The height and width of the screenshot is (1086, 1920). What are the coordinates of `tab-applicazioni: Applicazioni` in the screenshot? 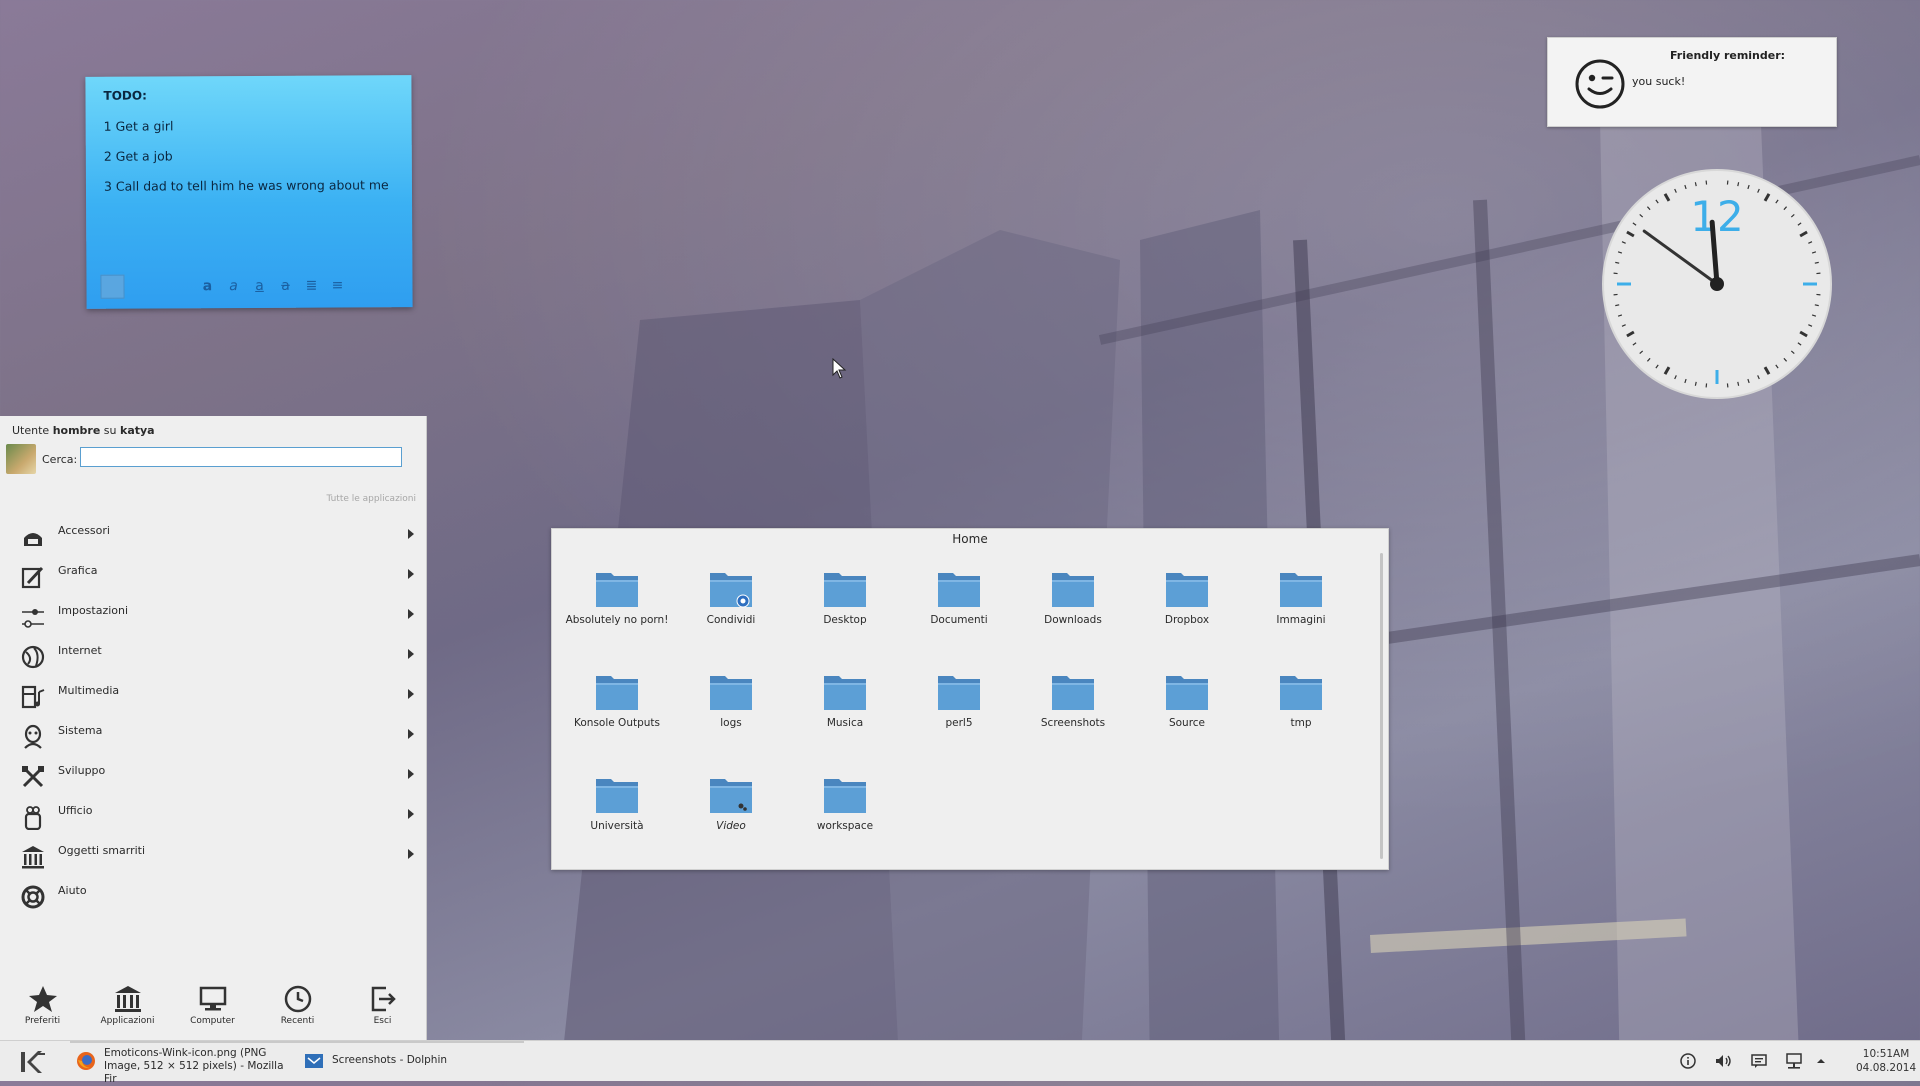 It's located at (127, 1009).